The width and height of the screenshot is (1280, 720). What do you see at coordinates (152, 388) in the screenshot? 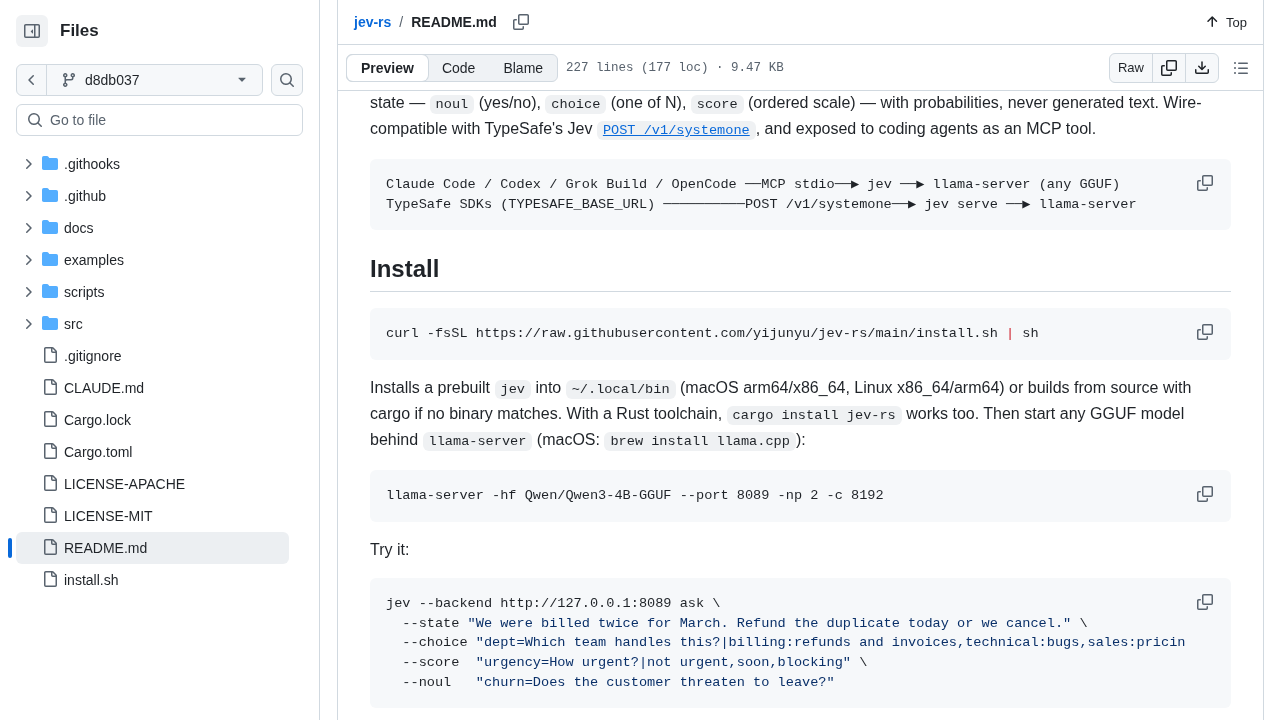
I see `file-tree-item: CLAUDE.md` at bounding box center [152, 388].